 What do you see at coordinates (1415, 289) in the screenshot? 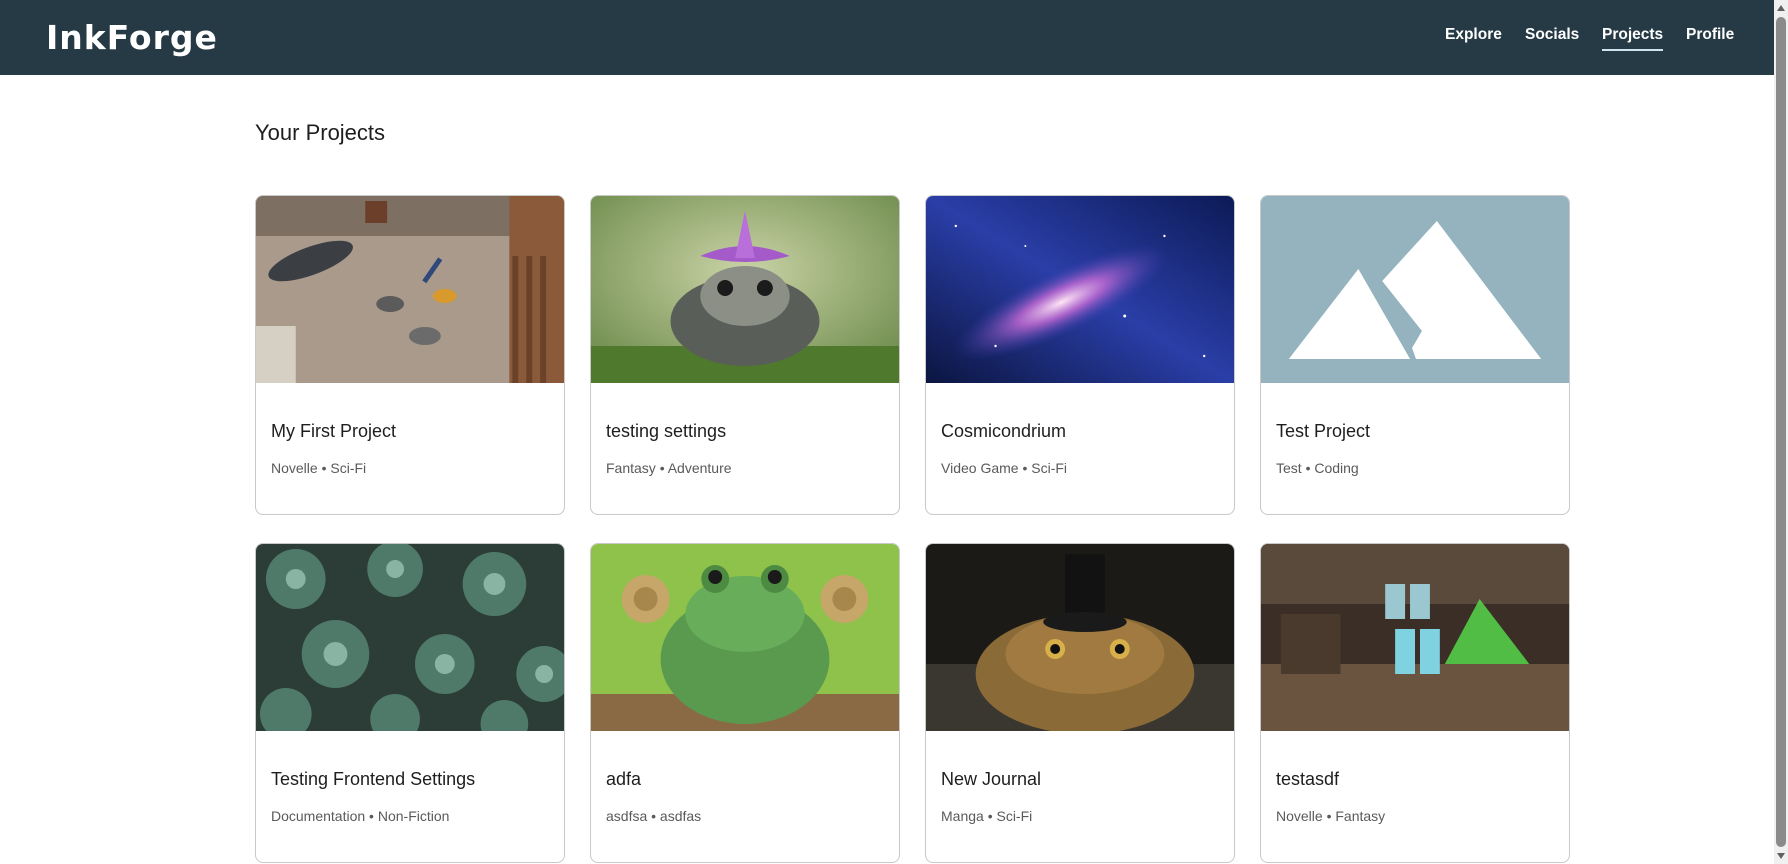
I see `placeholder-image-icon` at bounding box center [1415, 289].